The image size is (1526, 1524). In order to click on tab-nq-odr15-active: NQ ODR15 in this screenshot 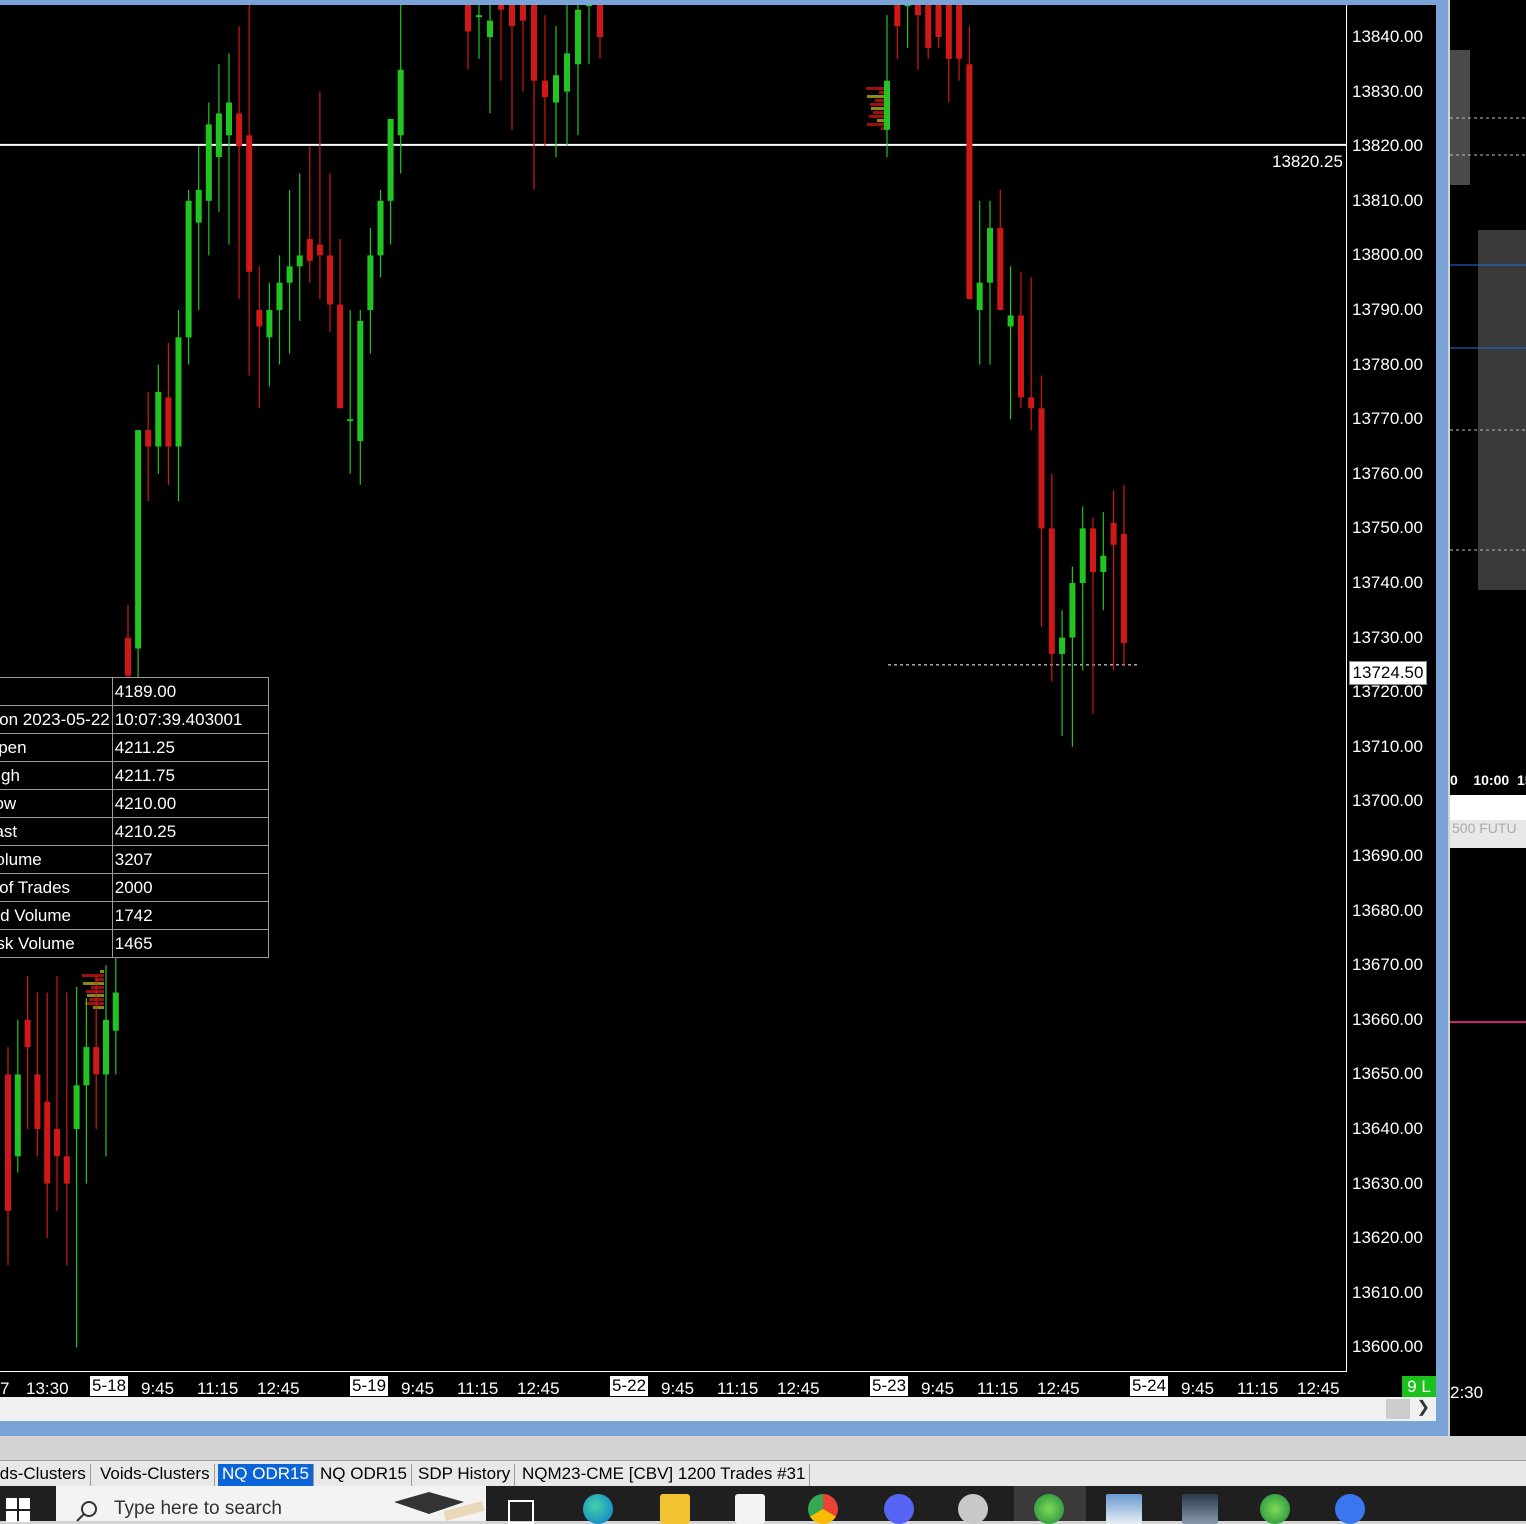, I will do `click(266, 1475)`.